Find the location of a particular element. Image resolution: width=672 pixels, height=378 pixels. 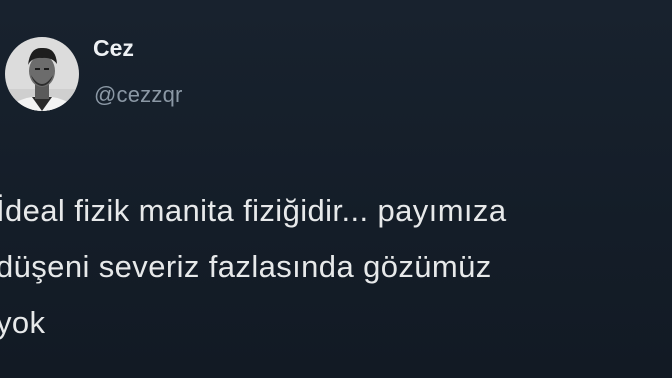

tweet-text-line: yok is located at coordinates (23, 322).